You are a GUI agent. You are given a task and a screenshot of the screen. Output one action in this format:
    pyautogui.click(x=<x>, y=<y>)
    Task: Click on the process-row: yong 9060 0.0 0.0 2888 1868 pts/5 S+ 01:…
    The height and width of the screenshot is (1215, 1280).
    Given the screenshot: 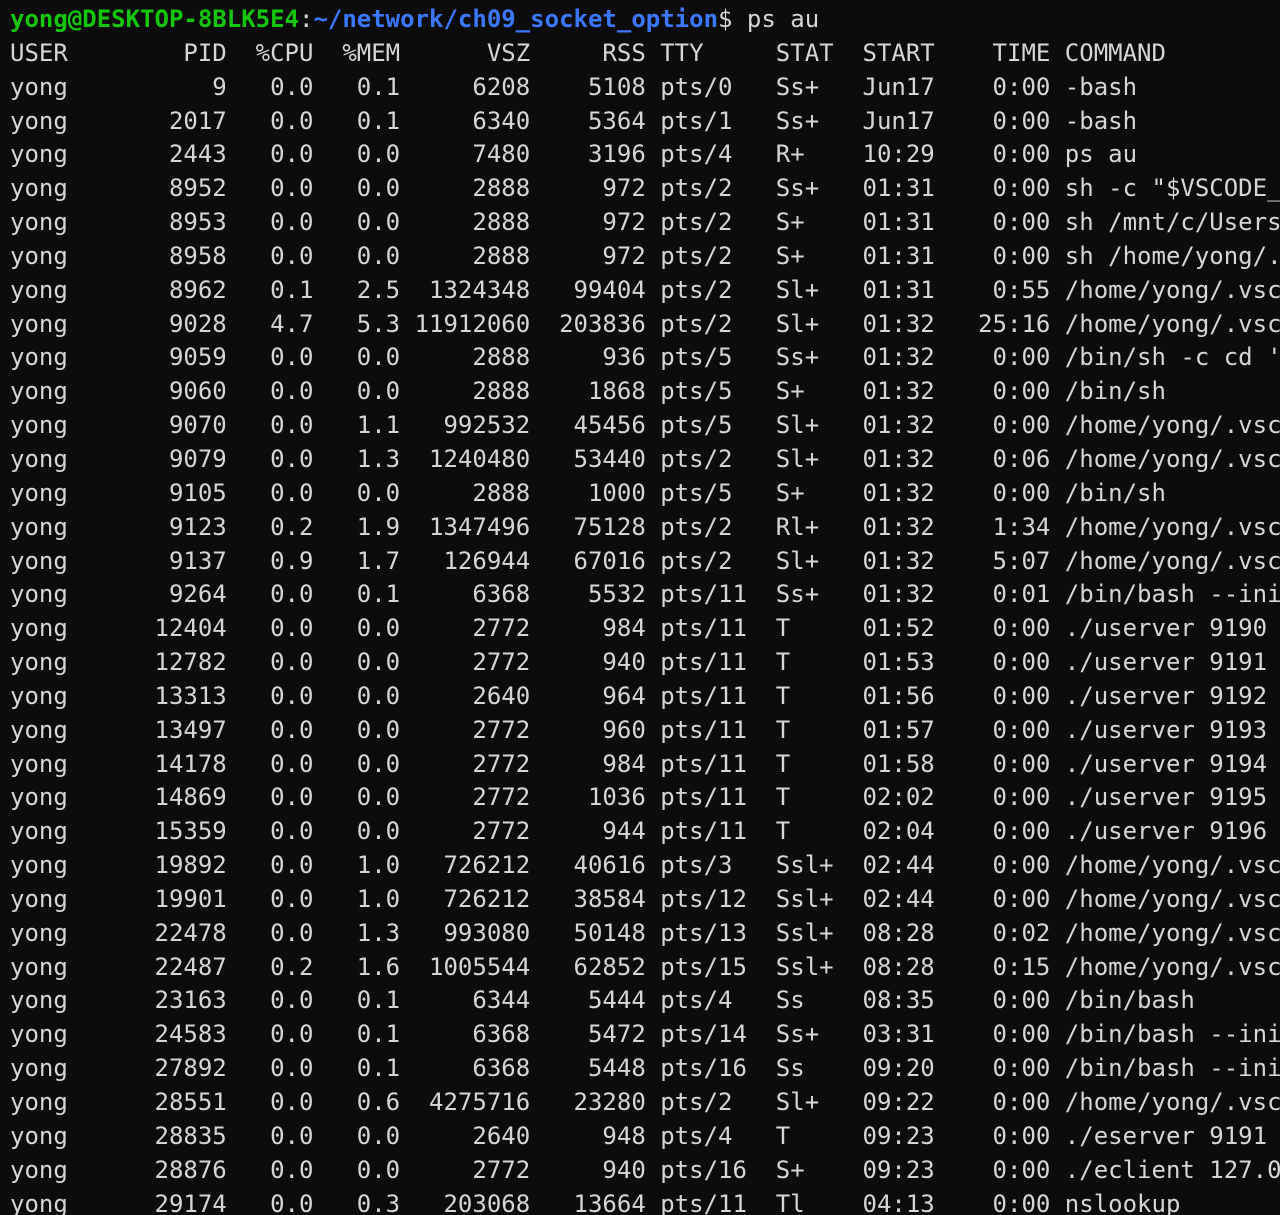 What is the action you would take?
    pyautogui.click(x=588, y=391)
    